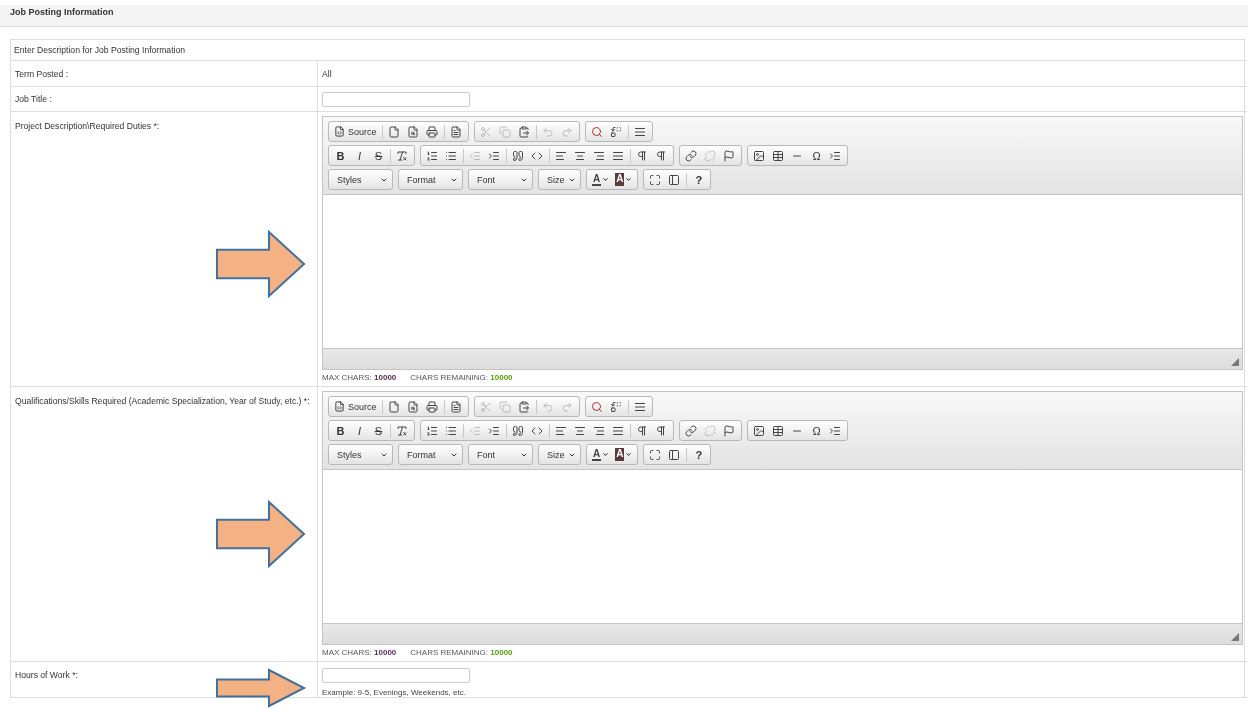 The width and height of the screenshot is (1248, 708). I want to click on field-value: All, so click(327, 73).